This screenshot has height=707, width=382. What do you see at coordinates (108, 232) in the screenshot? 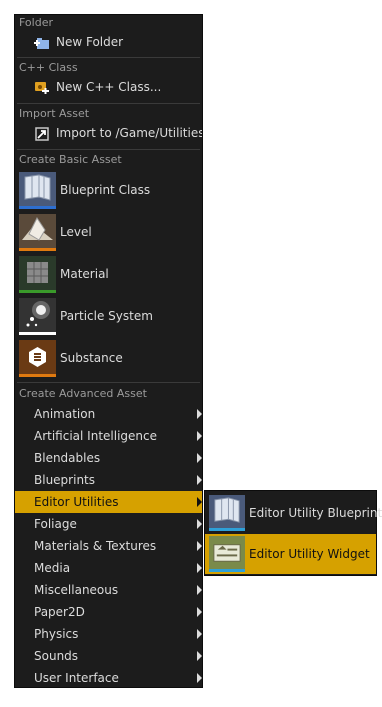
I see `level-item: Level` at bounding box center [108, 232].